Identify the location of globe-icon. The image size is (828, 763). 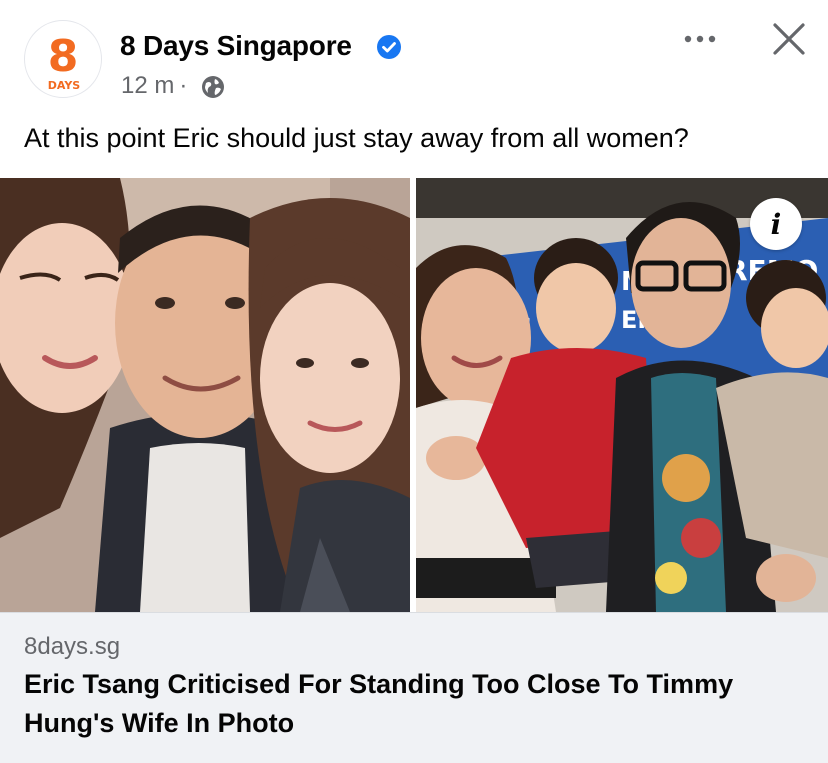
(213, 87).